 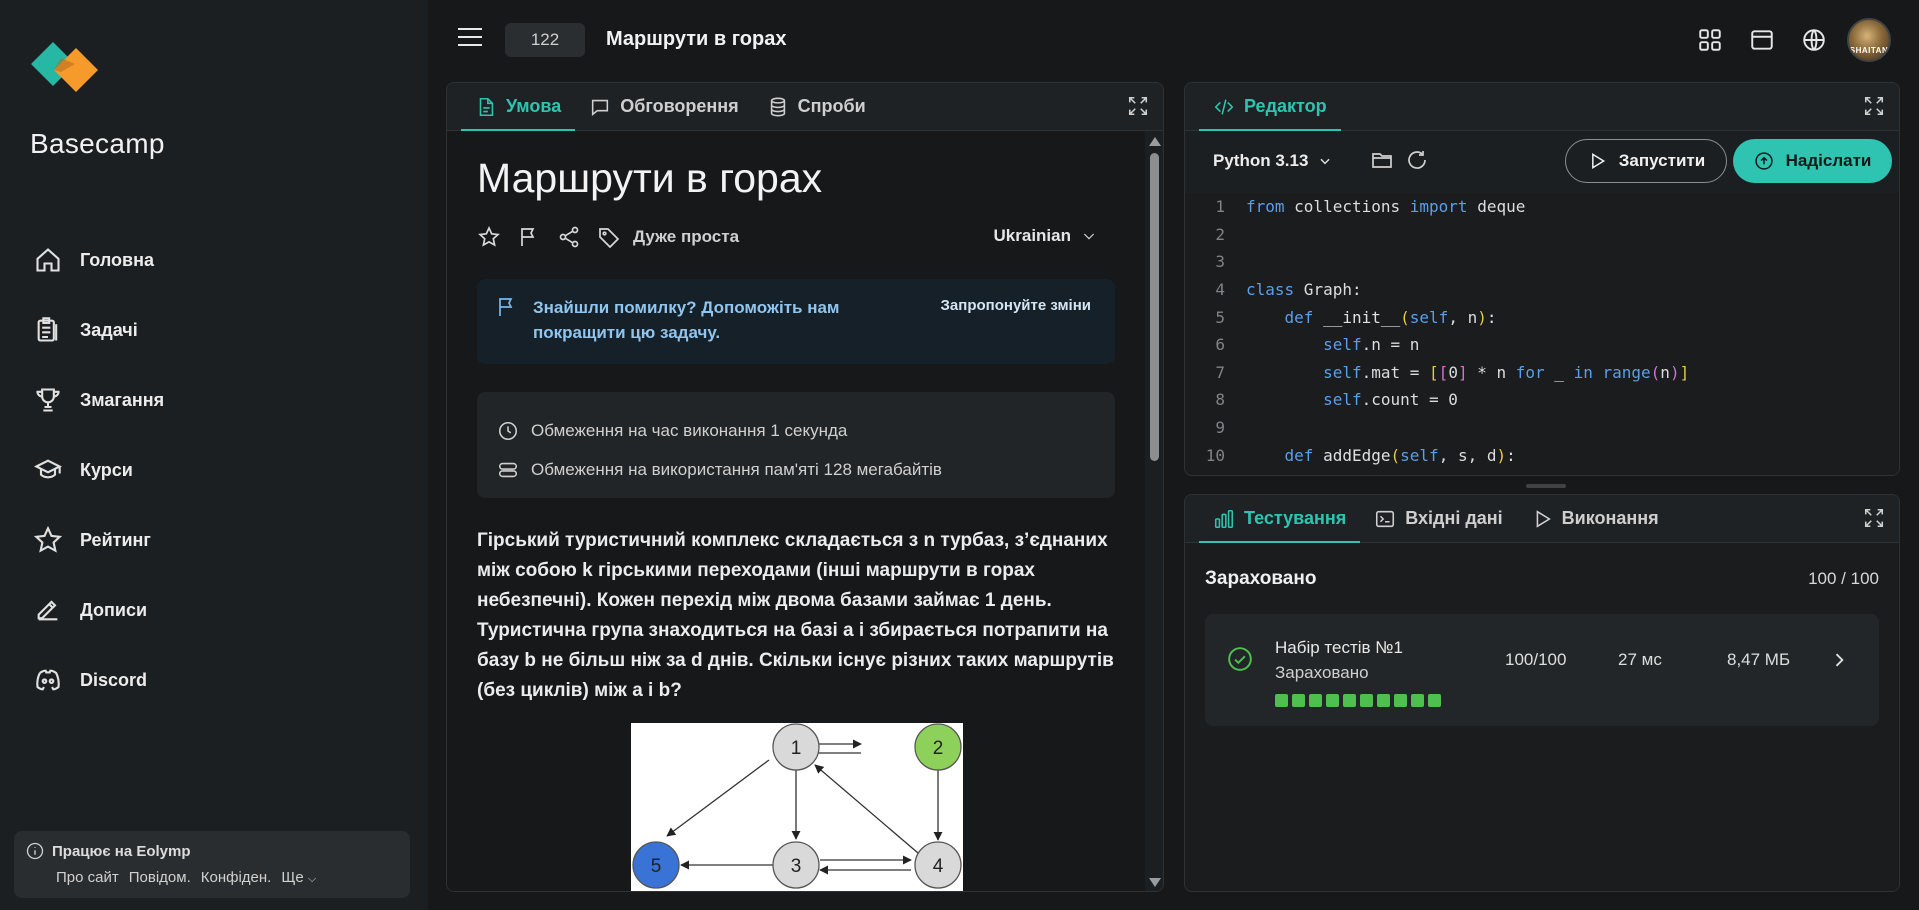 I want to click on footer-link-more: Ще ⌵, so click(x=298, y=877).